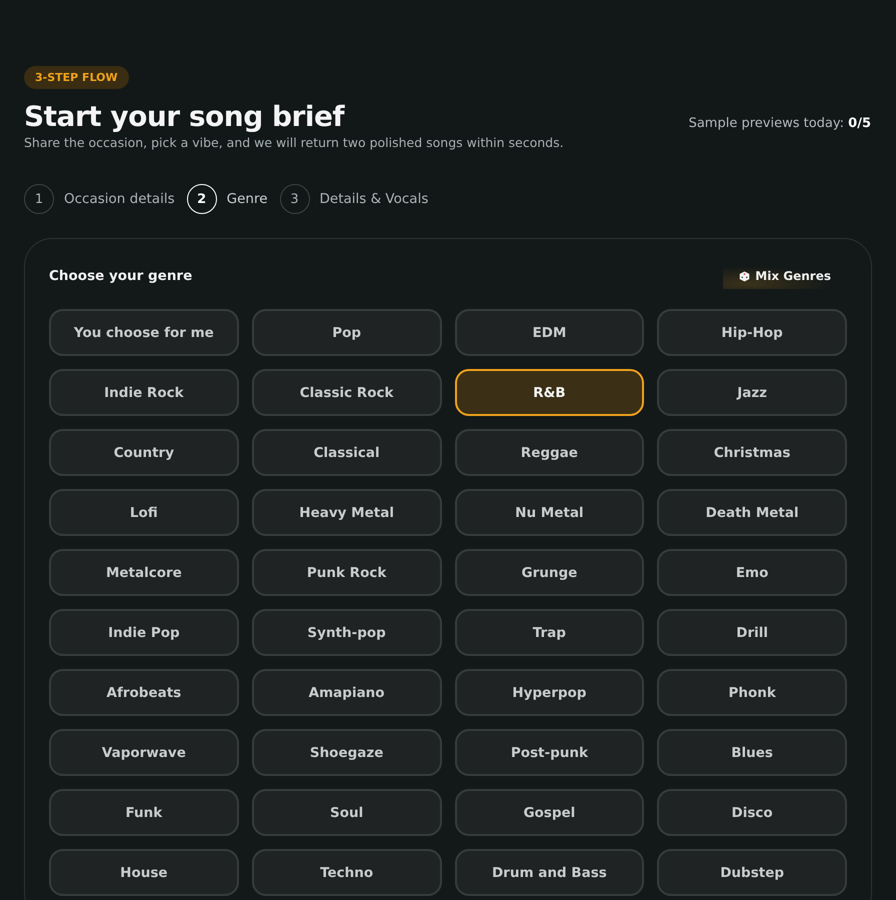 The height and width of the screenshot is (900, 896). Describe the element at coordinates (144, 692) in the screenshot. I see `genre-option: Afrobeats` at that location.